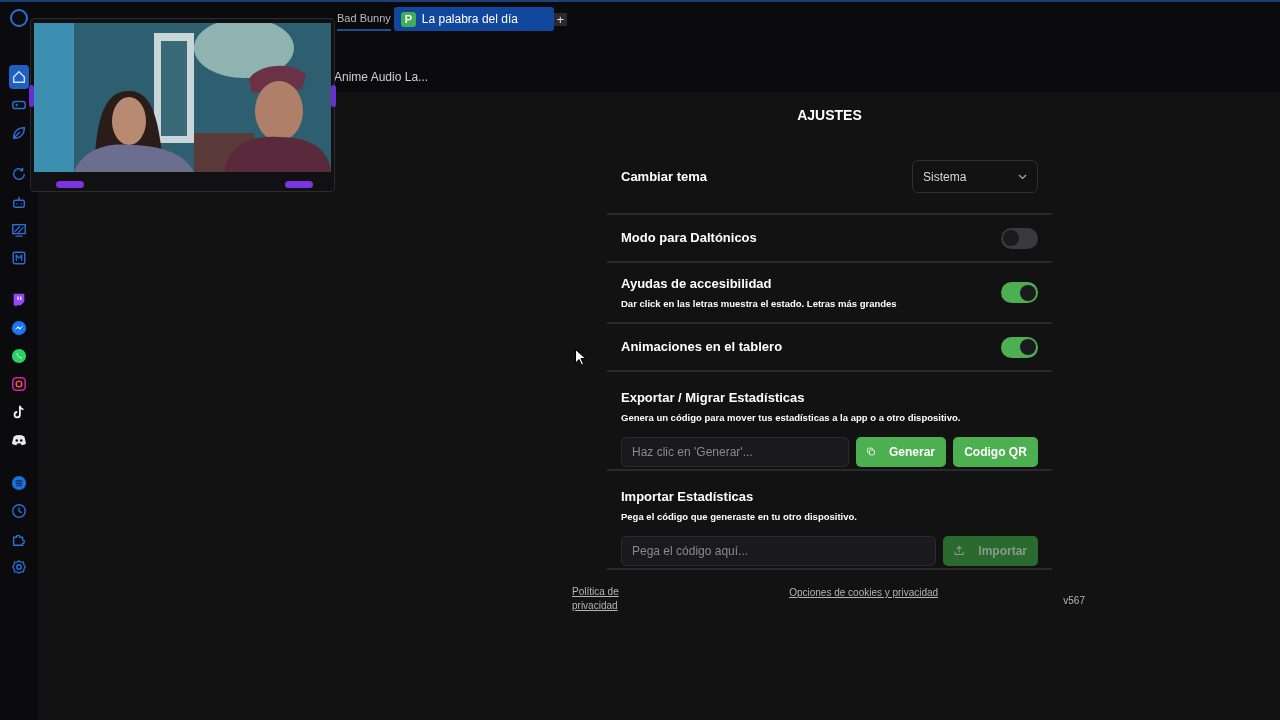 The height and width of the screenshot is (720, 1280). What do you see at coordinates (19, 384) in the screenshot?
I see `camera-icon` at bounding box center [19, 384].